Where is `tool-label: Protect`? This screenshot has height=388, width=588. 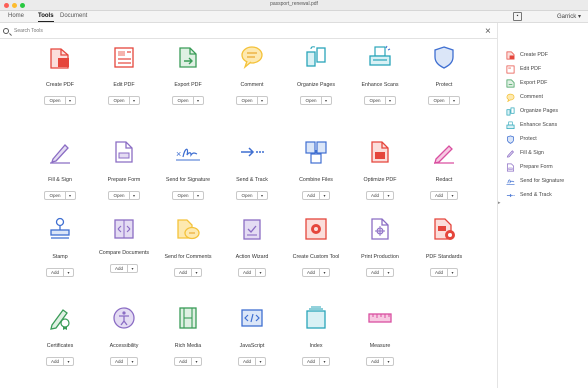 tool-label: Protect is located at coordinates (444, 85).